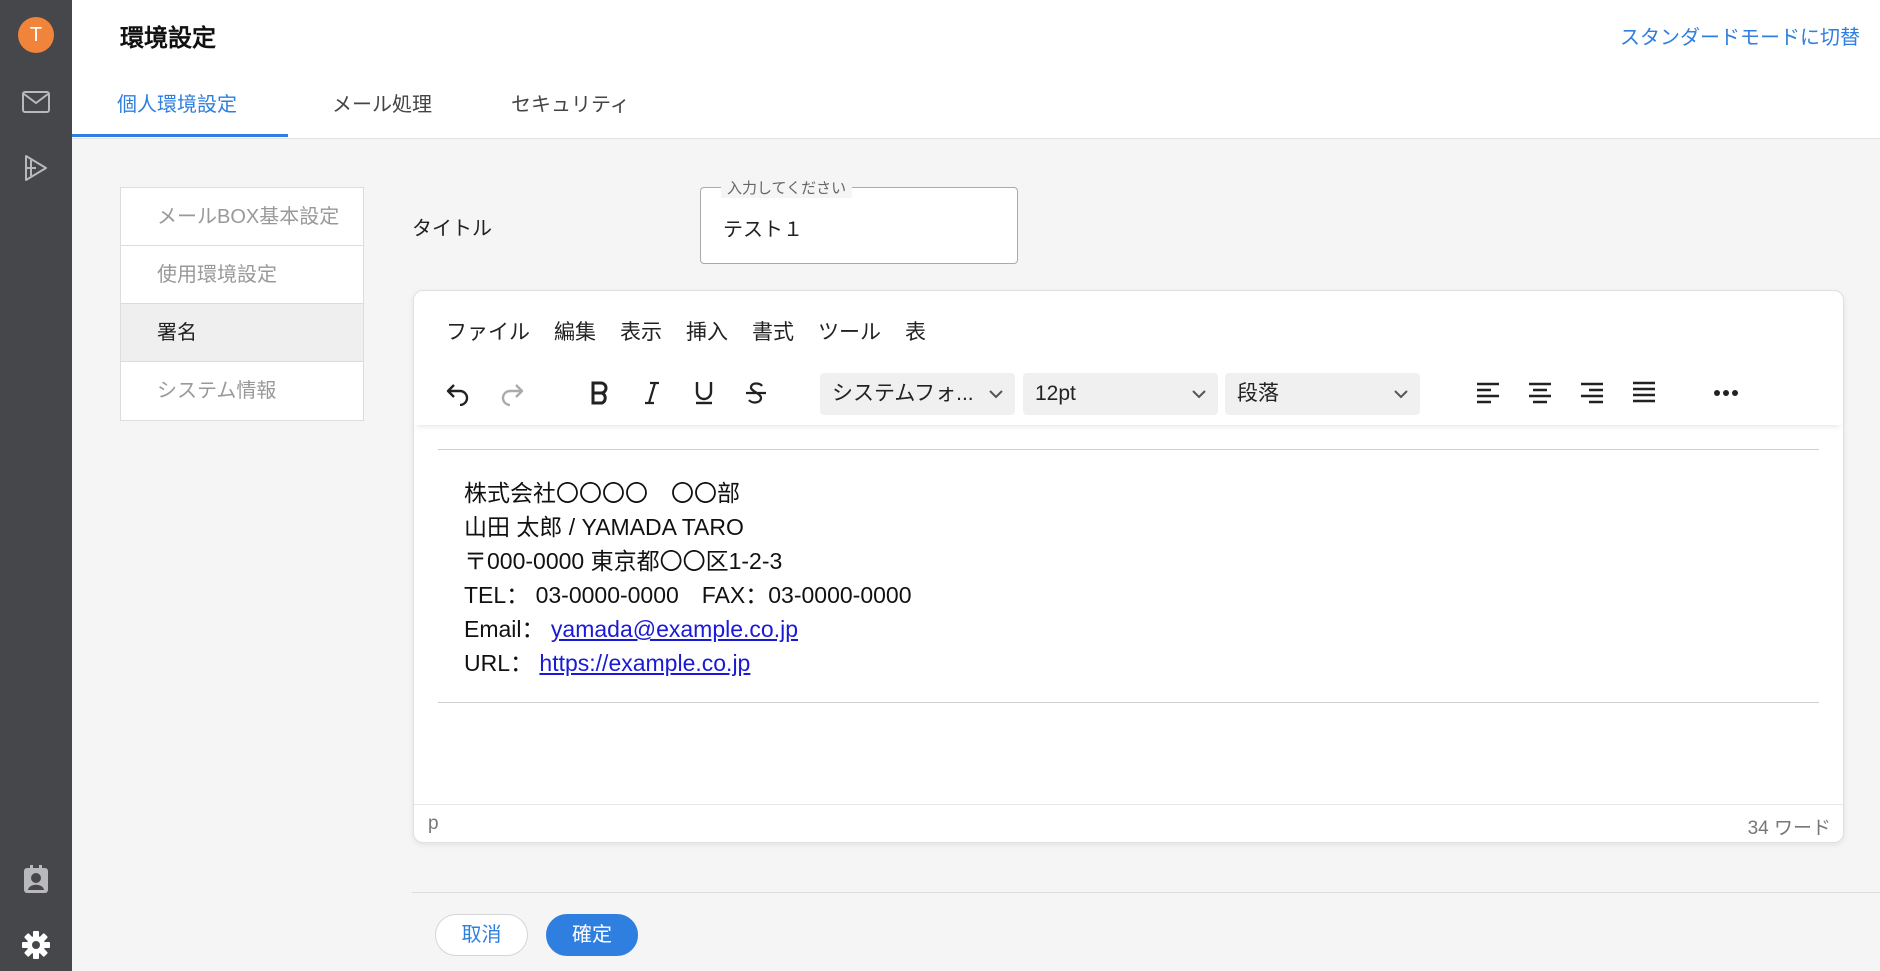 The image size is (1880, 971). What do you see at coordinates (570, 102) in the screenshot?
I see `tab-security: セキュリティ` at bounding box center [570, 102].